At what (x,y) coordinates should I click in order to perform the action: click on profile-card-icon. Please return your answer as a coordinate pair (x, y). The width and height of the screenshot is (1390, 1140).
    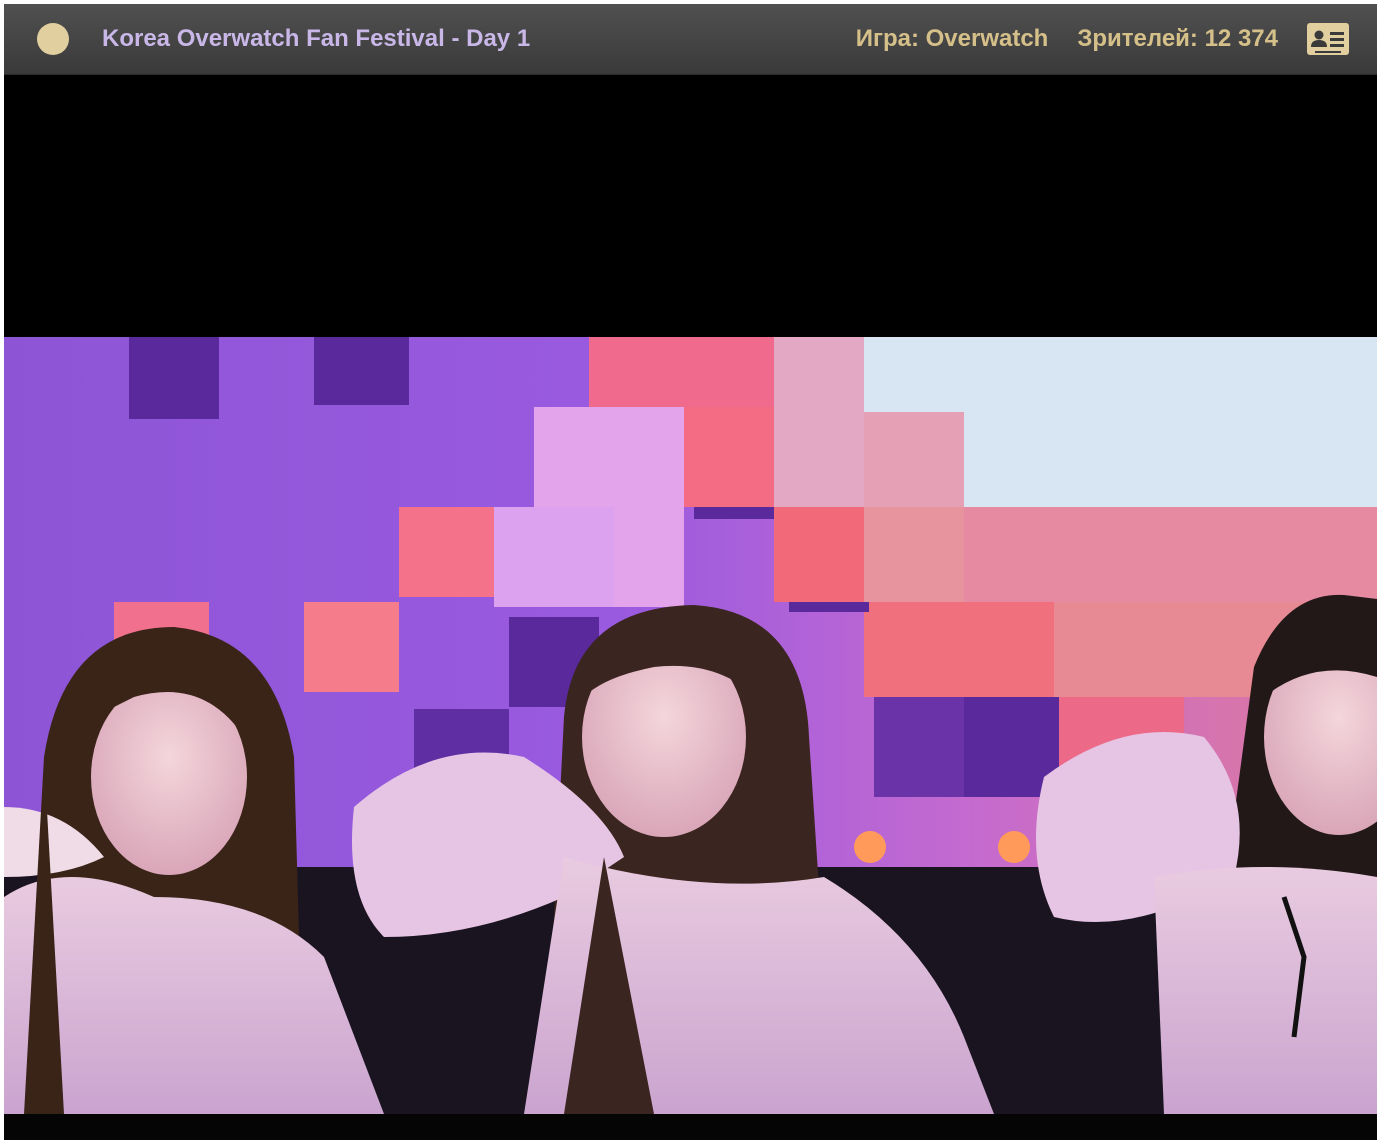
    Looking at the image, I should click on (1327, 41).